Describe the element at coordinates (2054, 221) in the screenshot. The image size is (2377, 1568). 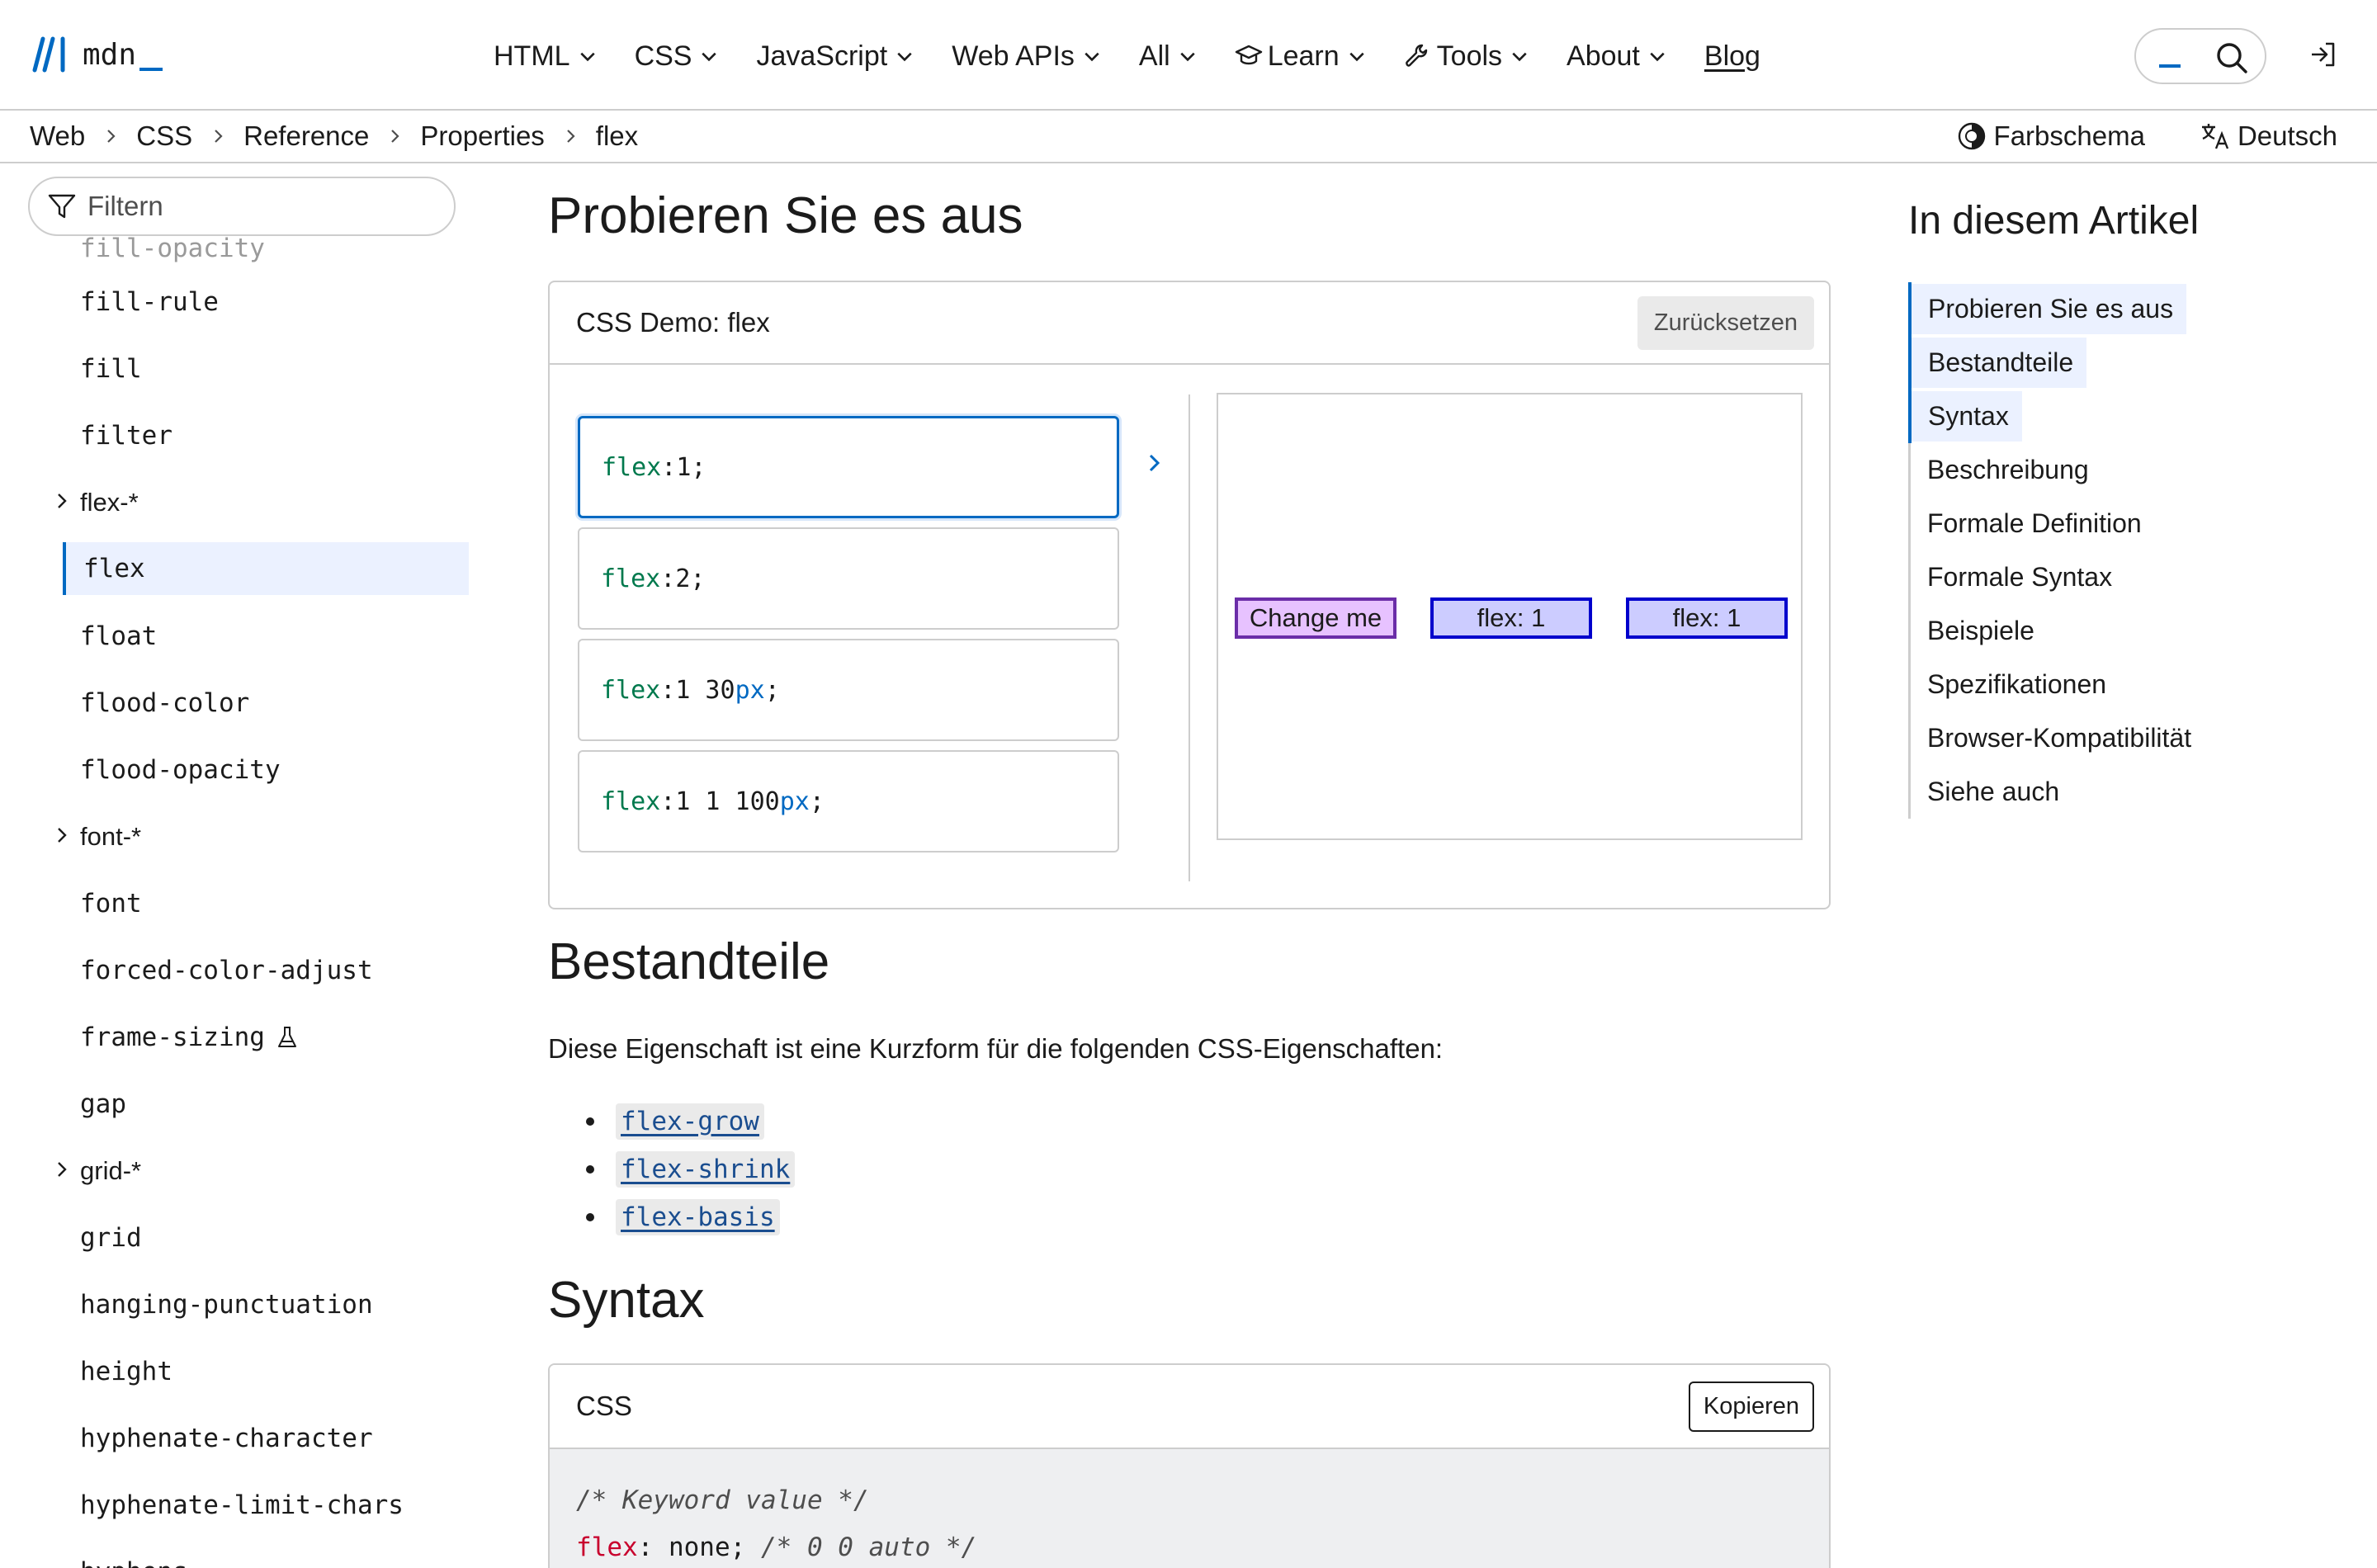
I see `toc-title: In diesem Artikel` at that location.